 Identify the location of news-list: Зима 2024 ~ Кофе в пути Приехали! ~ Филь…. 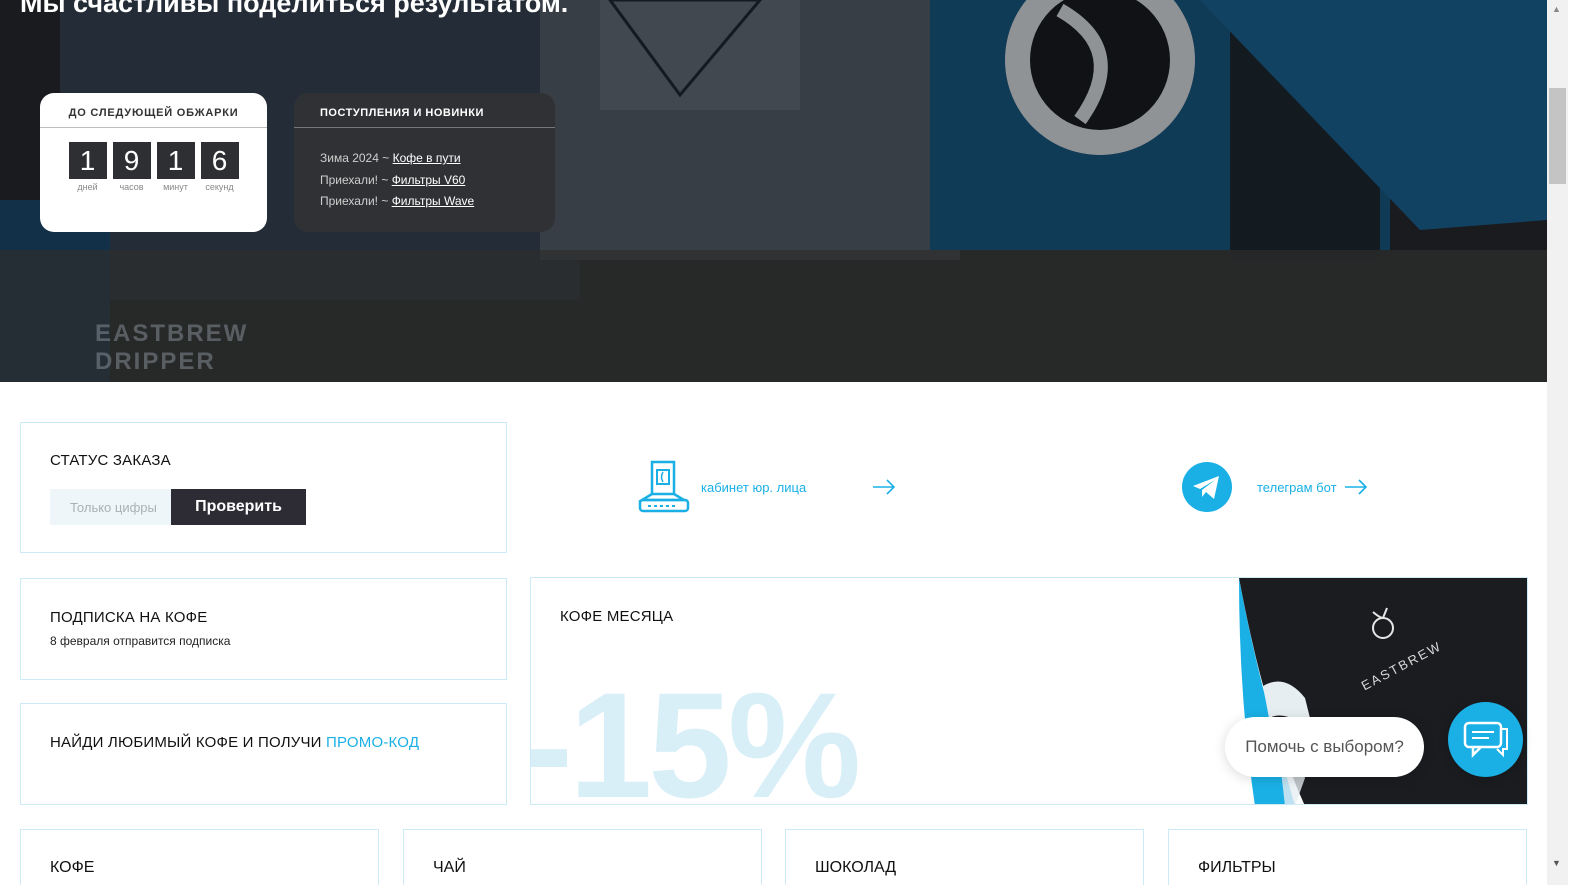
(424, 170).